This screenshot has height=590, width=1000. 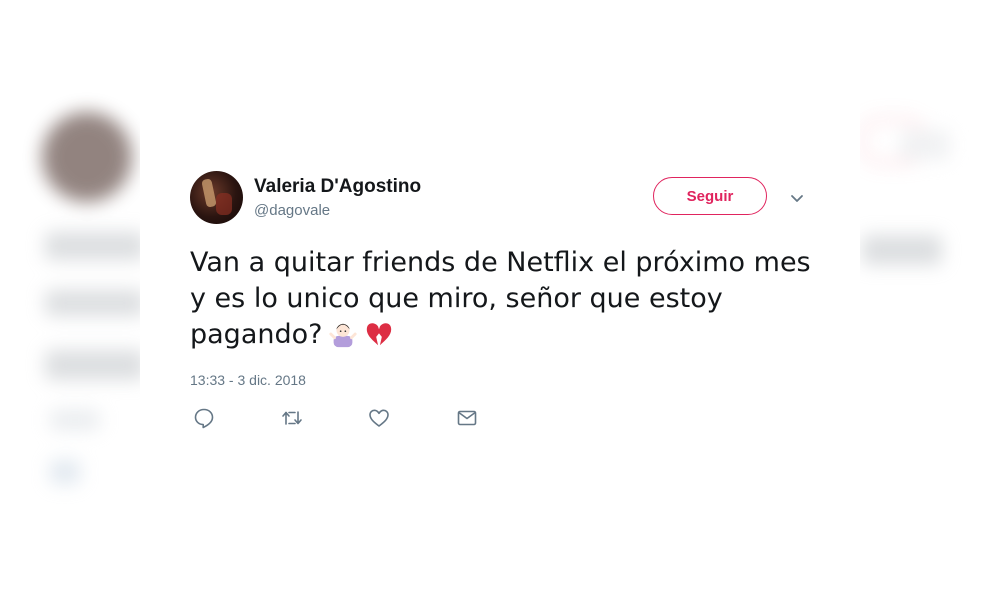 I want to click on tweet-text-line: pagando?, so click(x=256, y=334).